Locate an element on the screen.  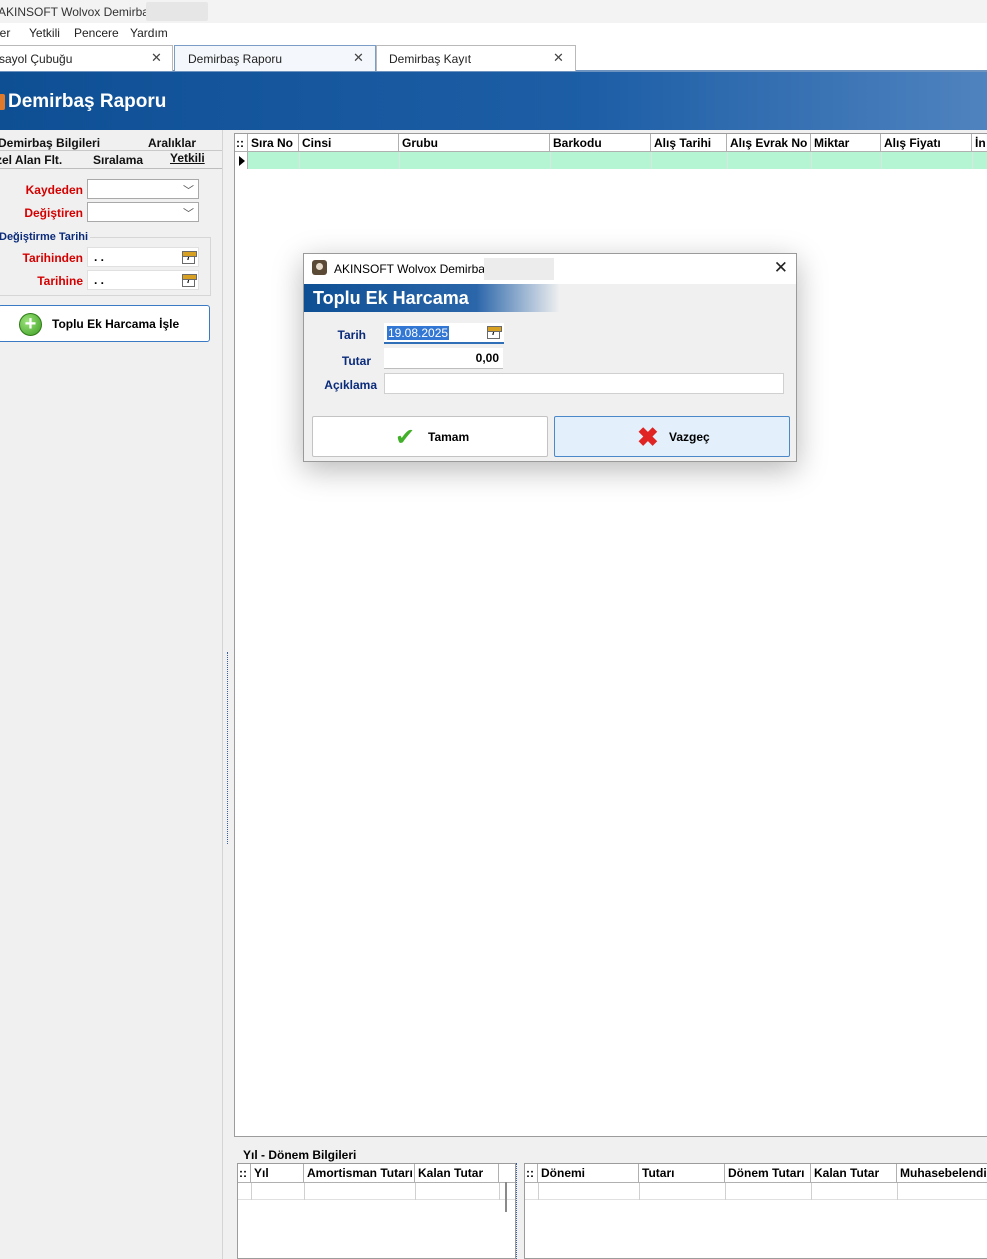
report-header: Demirbaş Raporu is located at coordinates (493, 101).